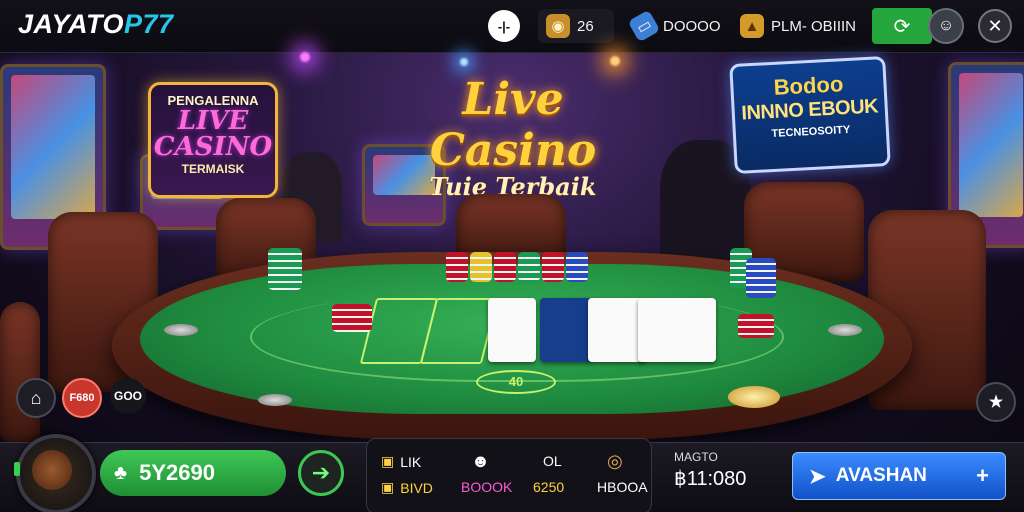  I want to click on home-button: ⌂, so click(36, 398).